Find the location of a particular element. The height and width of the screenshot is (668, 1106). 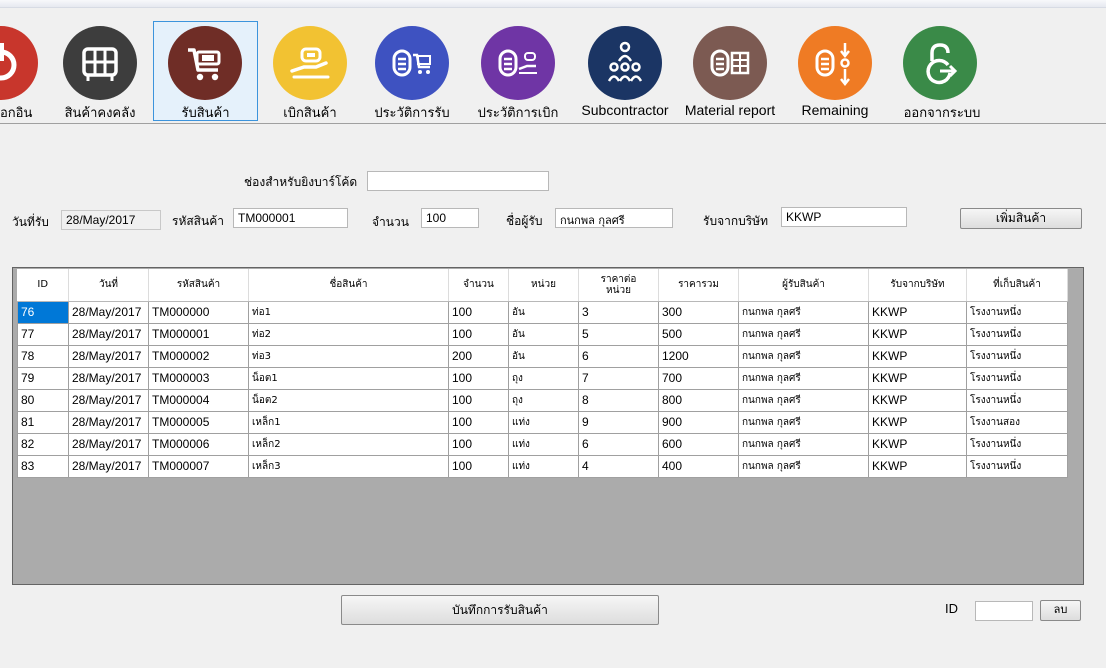

table-cell: 700 is located at coordinates (698, 378).